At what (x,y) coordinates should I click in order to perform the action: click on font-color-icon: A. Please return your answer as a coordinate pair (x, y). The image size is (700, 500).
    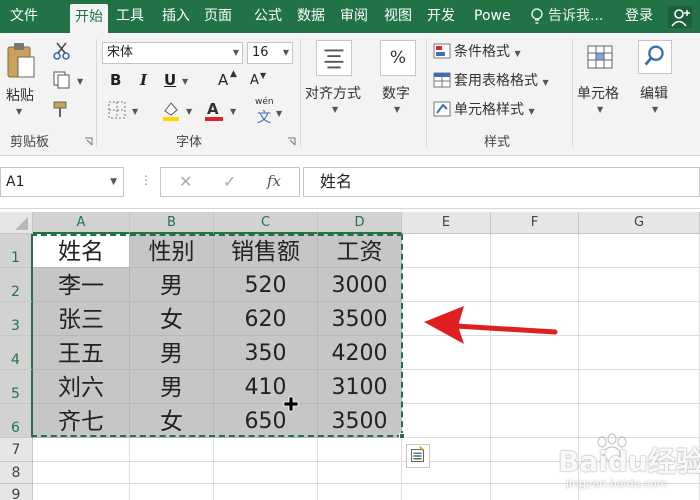
    Looking at the image, I should click on (214, 110).